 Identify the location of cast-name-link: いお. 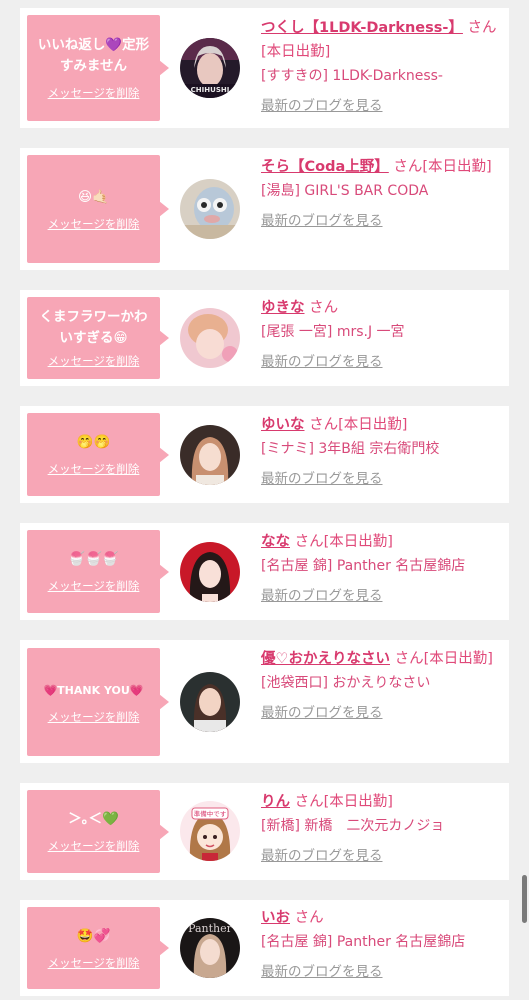
(275, 918).